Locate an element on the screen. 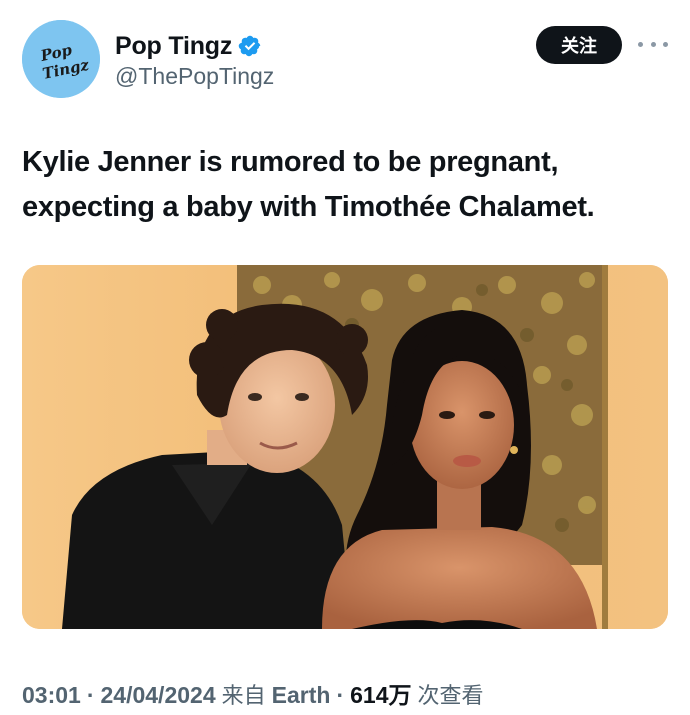  source-prefix: 来自 is located at coordinates (243, 696).